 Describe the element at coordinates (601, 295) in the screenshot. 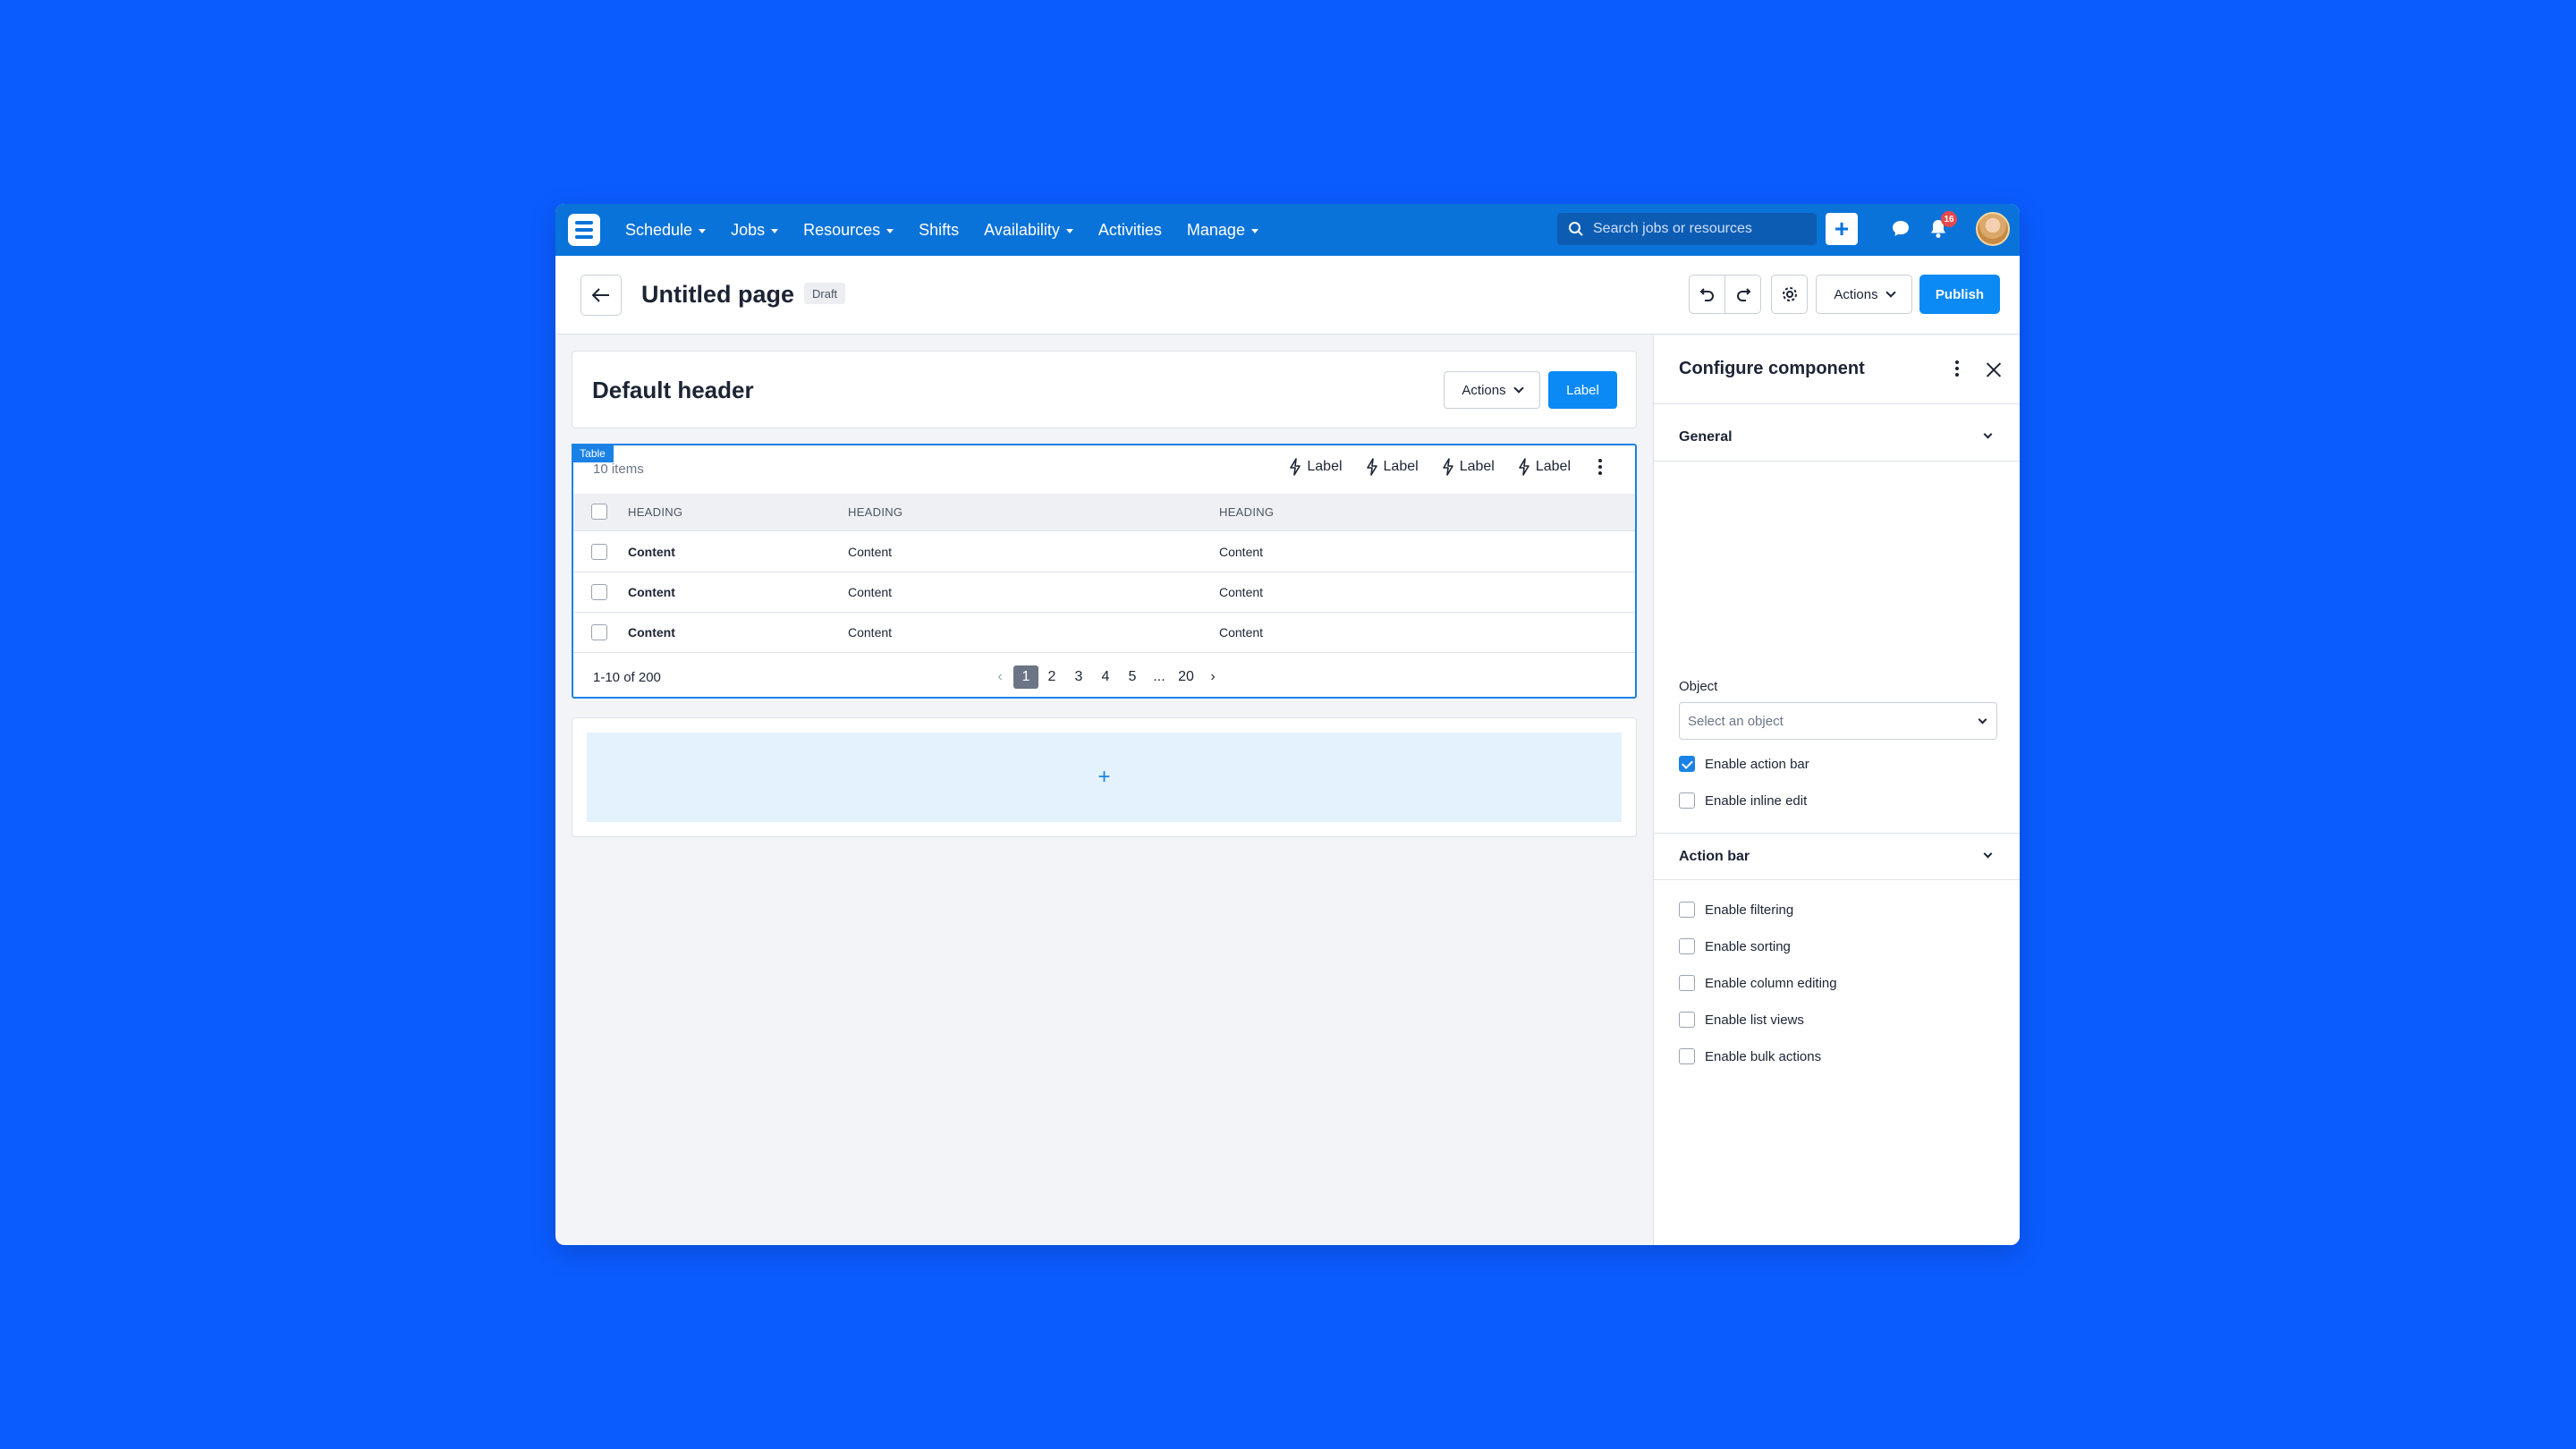

I see `back-button` at that location.